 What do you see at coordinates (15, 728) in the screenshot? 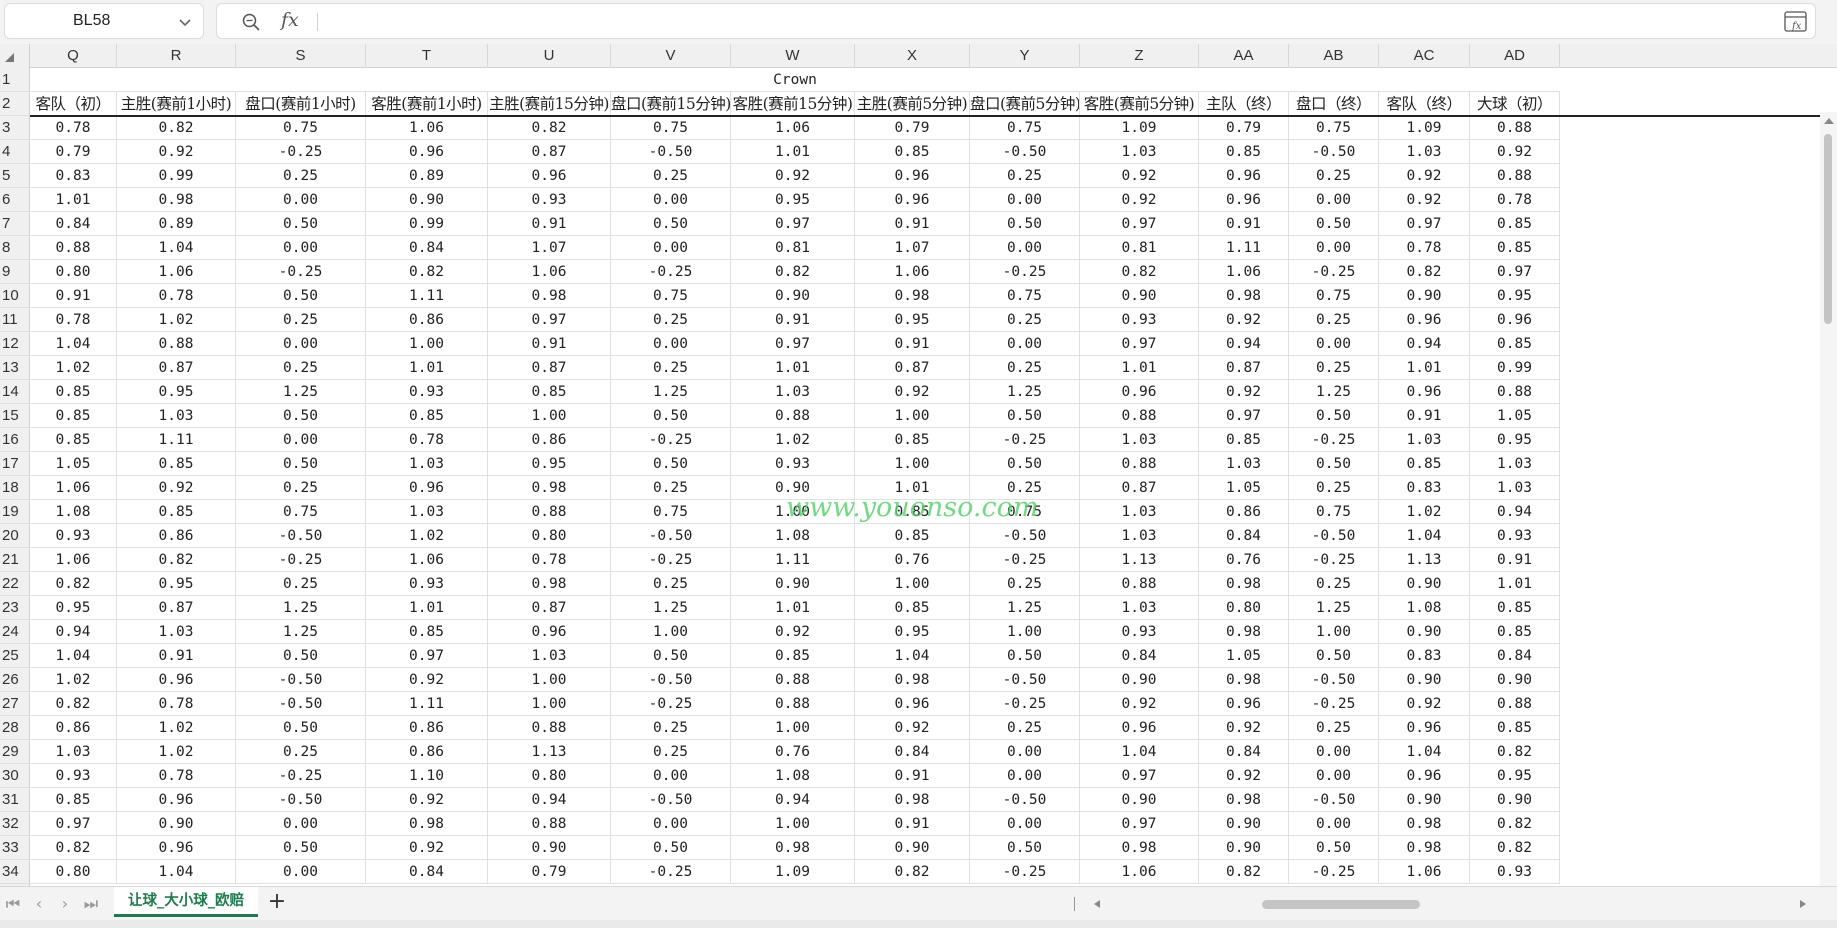
I see `row-header: 28` at bounding box center [15, 728].